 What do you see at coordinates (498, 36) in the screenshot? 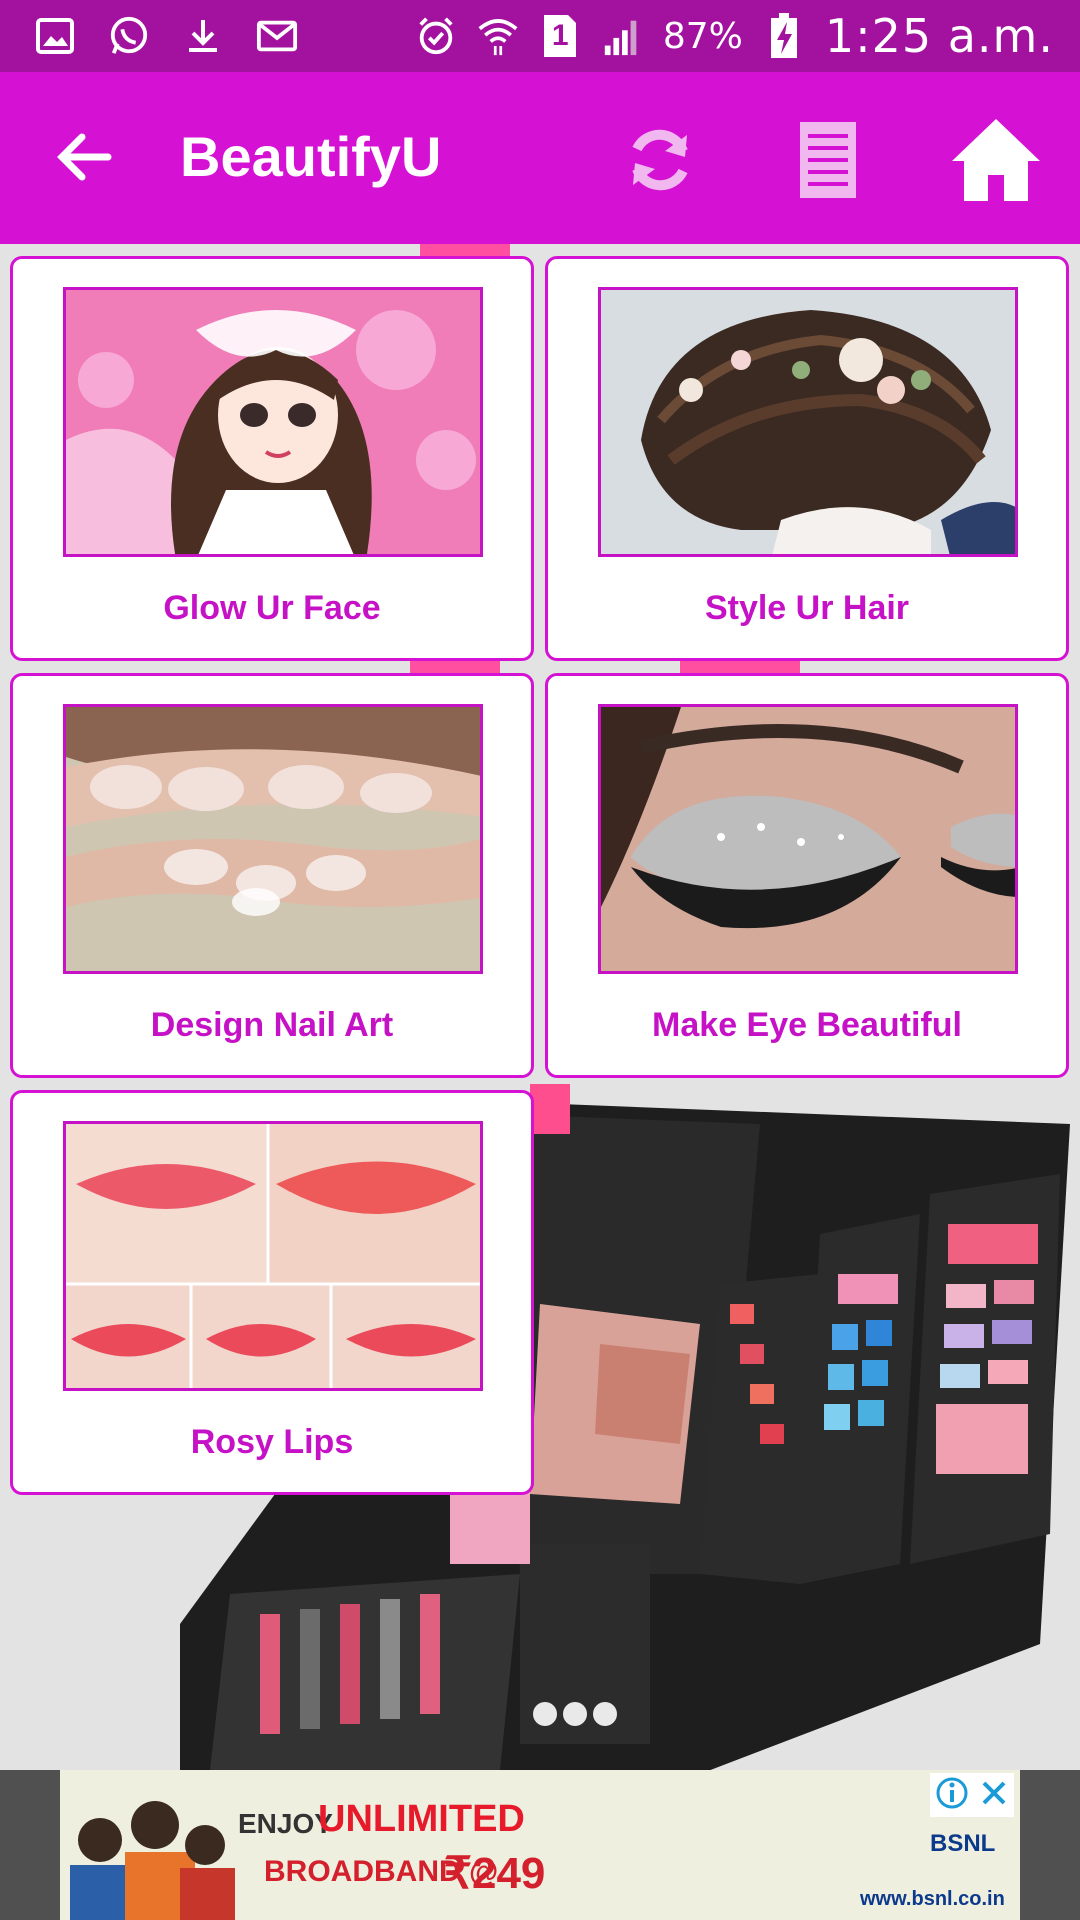
I see `wifi-icon` at bounding box center [498, 36].